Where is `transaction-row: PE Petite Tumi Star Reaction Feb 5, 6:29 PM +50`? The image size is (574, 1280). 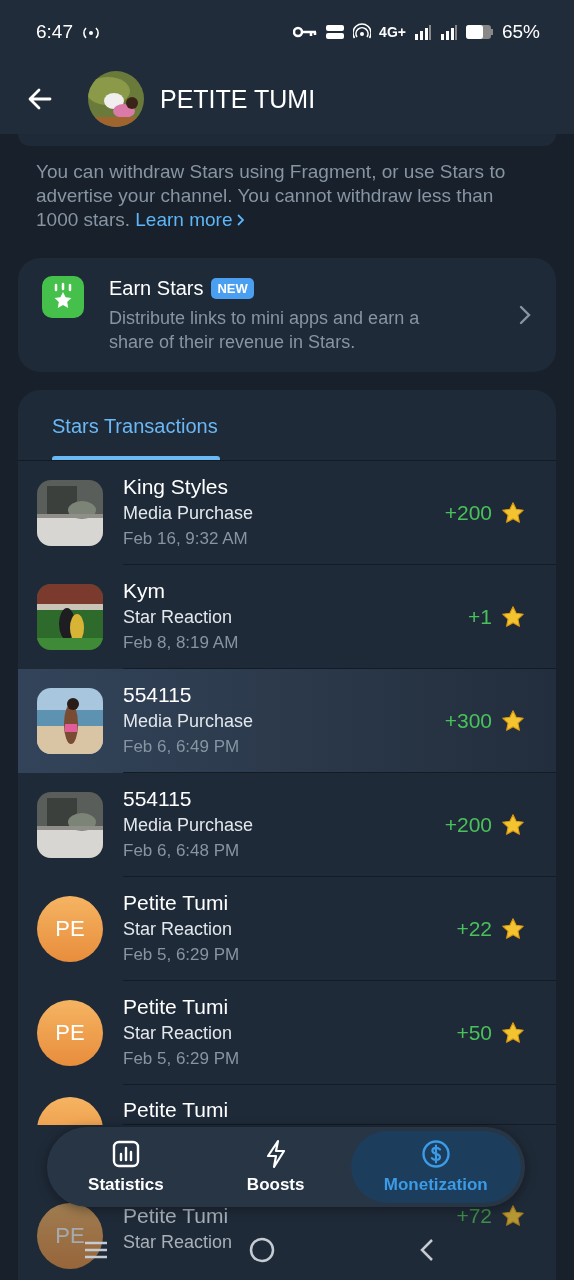
transaction-row: PE Petite Tumi Star Reaction Feb 5, 6:29 PM +50 is located at coordinates (287, 1033).